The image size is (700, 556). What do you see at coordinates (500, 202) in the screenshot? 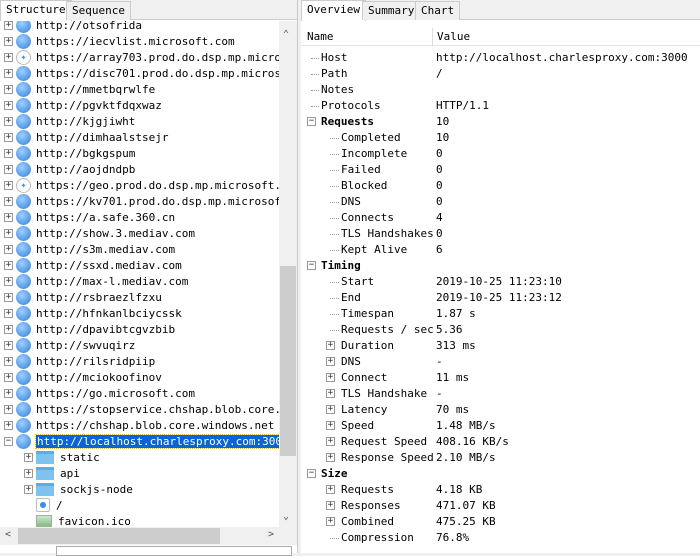
I see `overview-row: DNS 0` at bounding box center [500, 202].